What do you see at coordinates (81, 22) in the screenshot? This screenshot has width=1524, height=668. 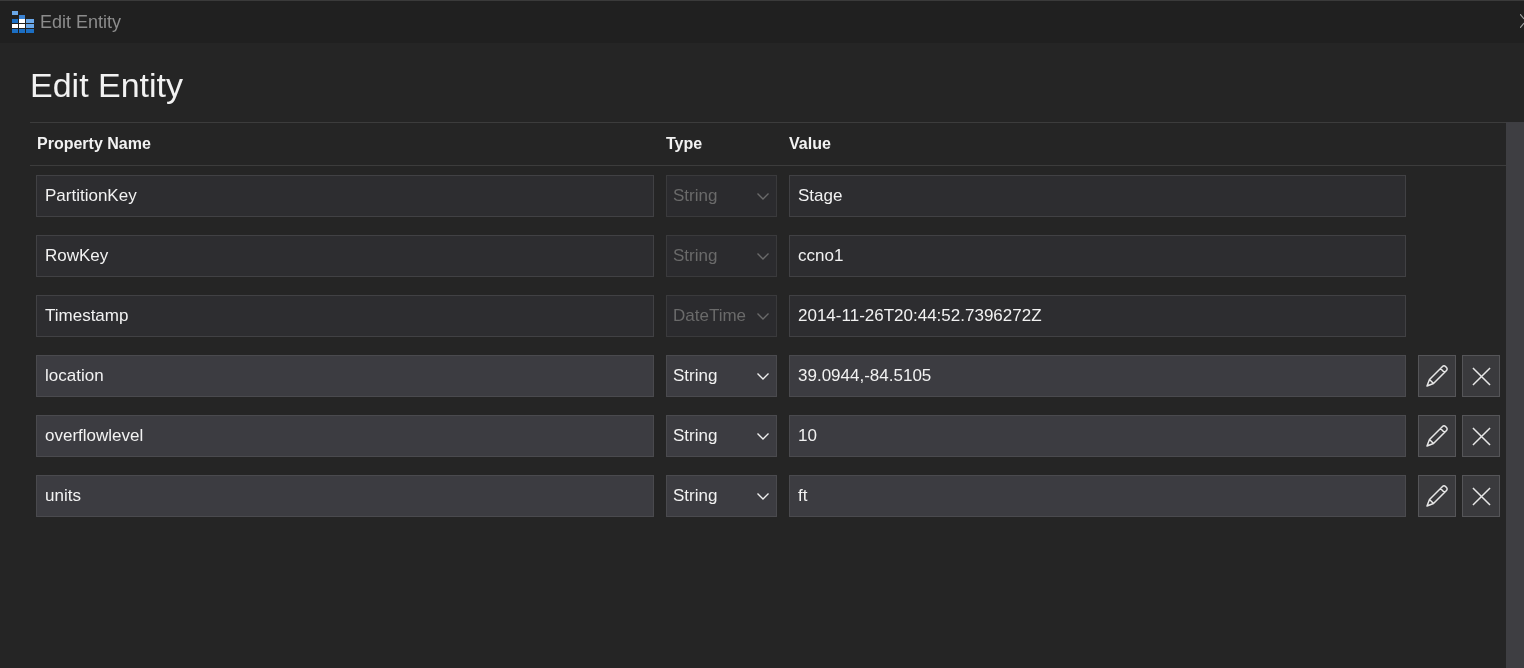 I see `window-title: Edit Entity` at bounding box center [81, 22].